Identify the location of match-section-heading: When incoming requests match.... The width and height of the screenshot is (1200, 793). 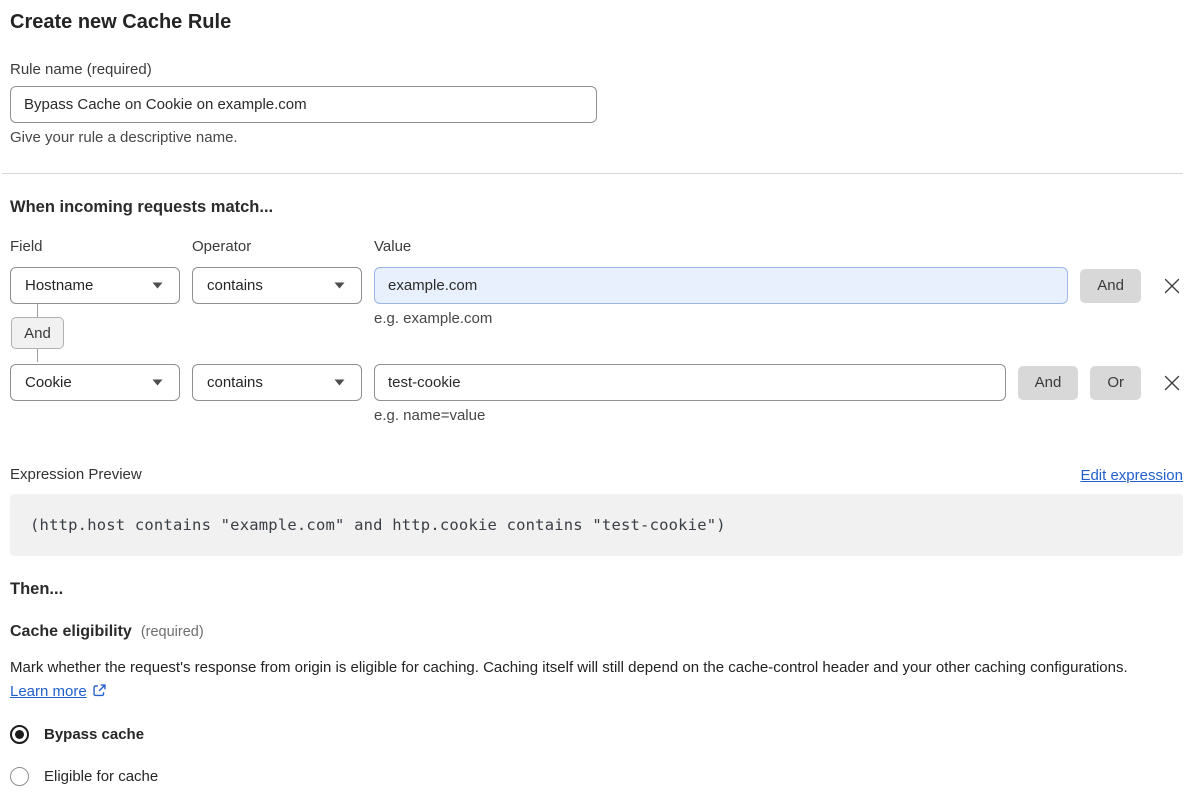
(142, 207).